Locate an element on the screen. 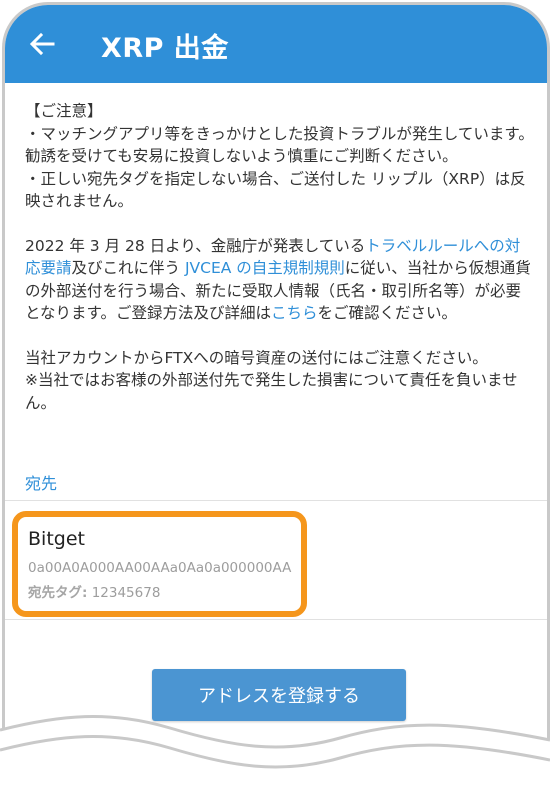 The image size is (550, 809). back-button is located at coordinates (42, 44).